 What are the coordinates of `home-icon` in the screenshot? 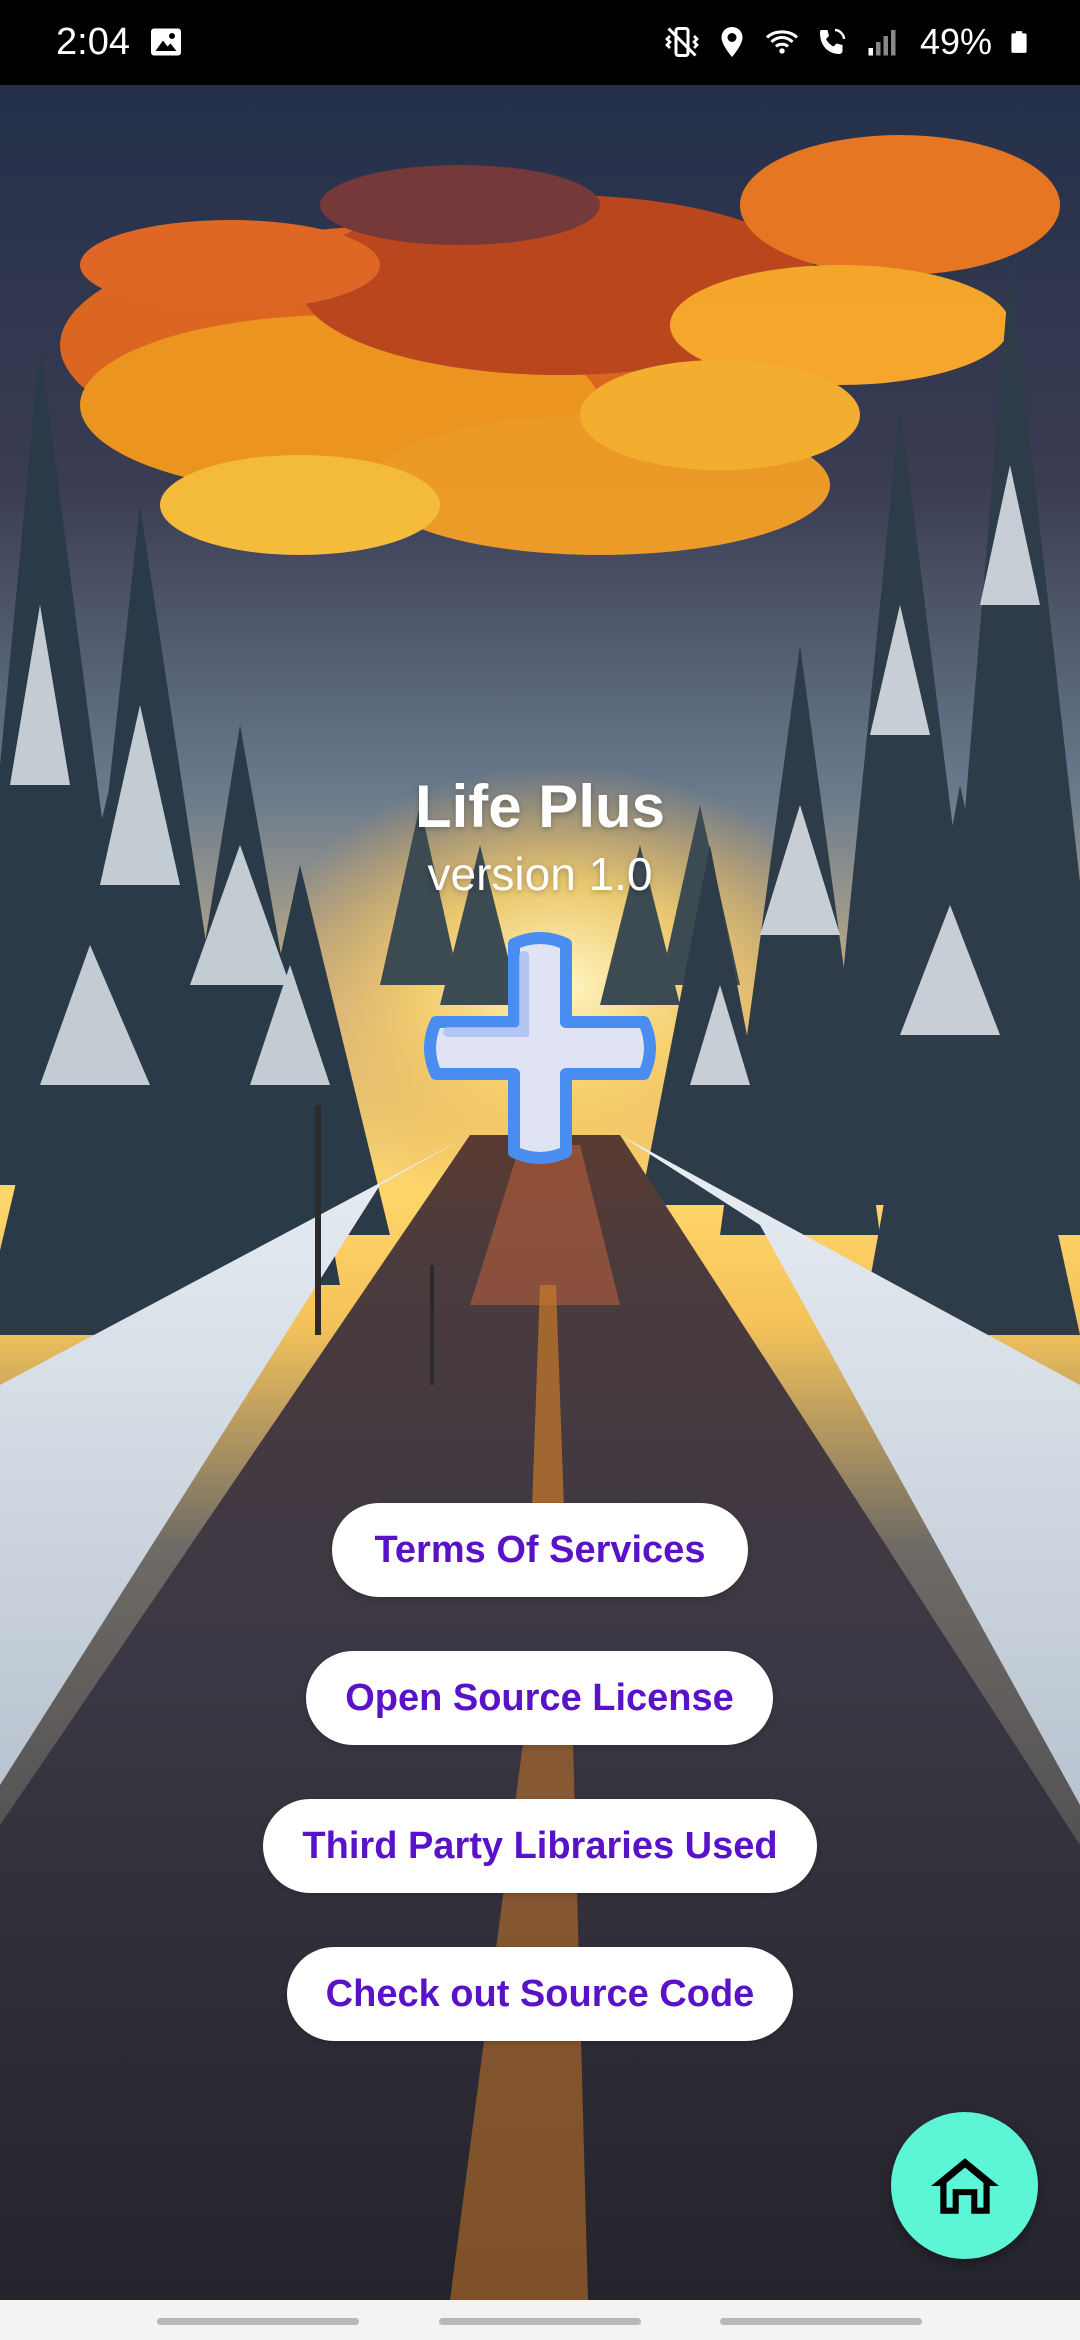 It's located at (964, 2185).